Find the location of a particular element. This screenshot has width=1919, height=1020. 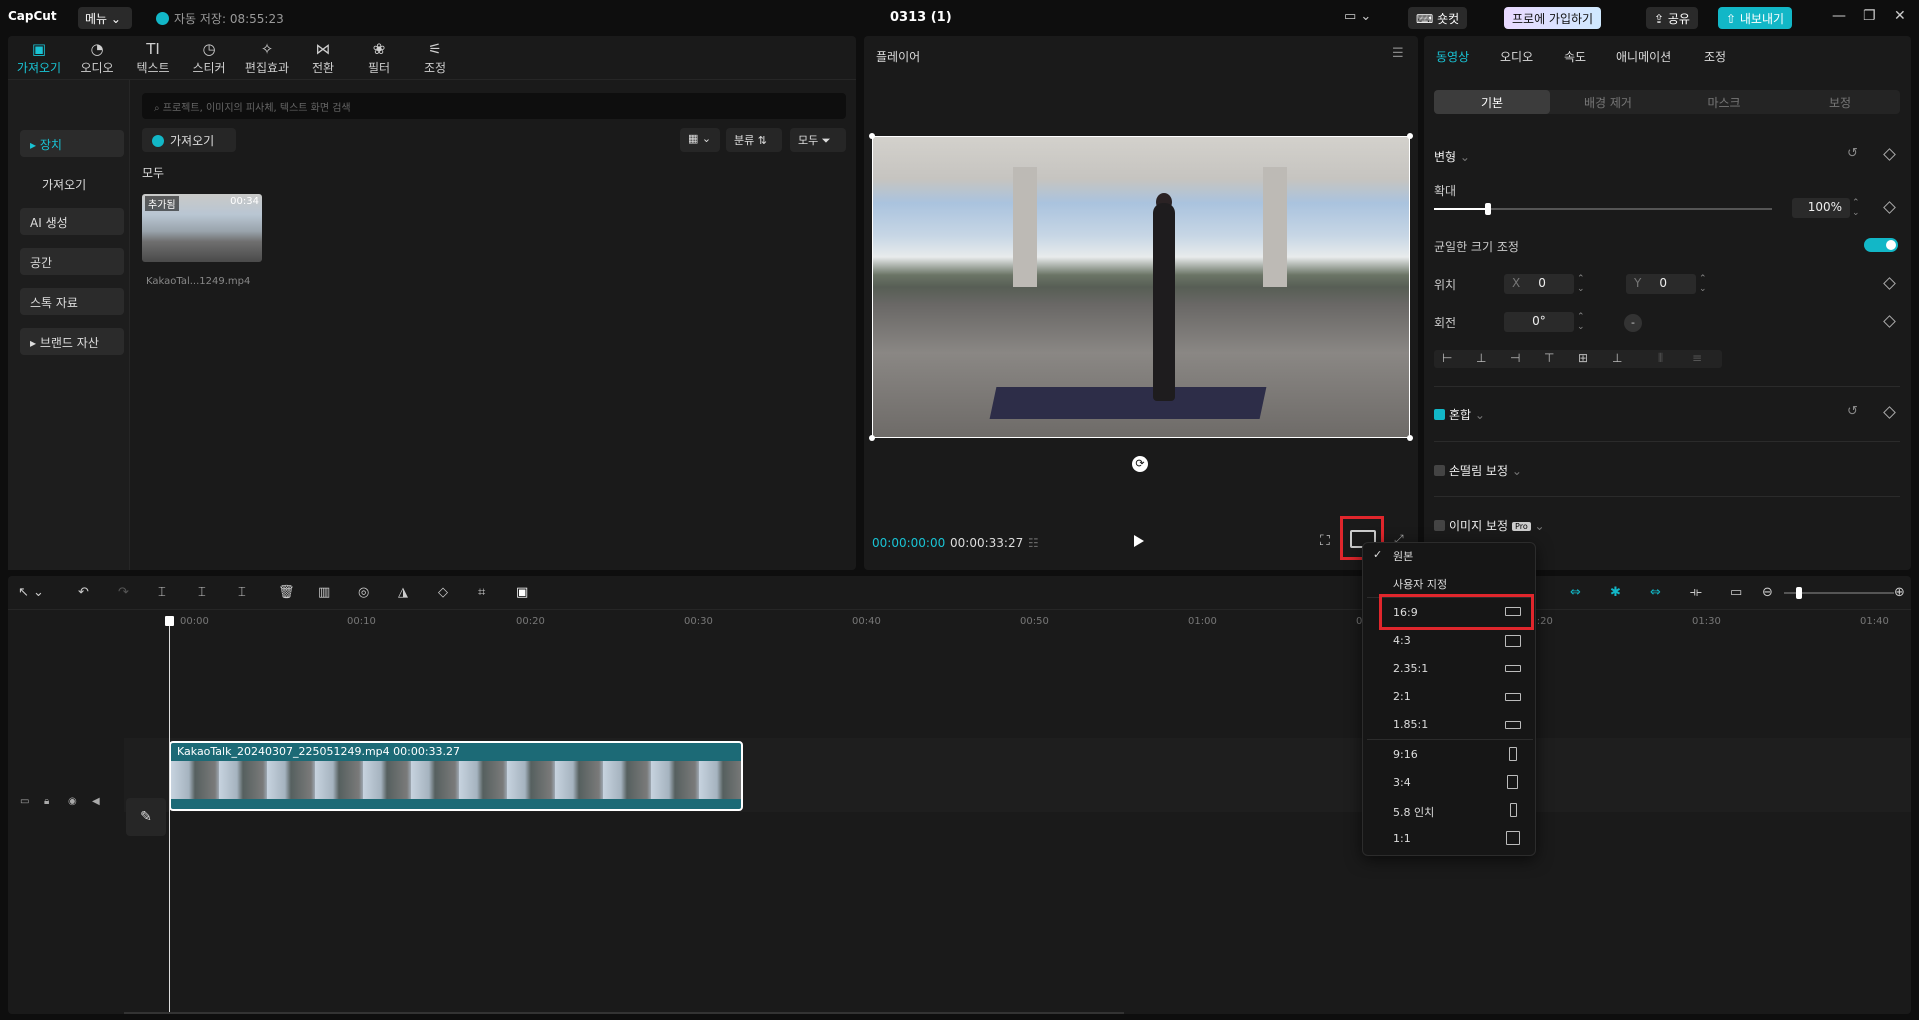

split-left-icon: ⌶ is located at coordinates (202, 592).